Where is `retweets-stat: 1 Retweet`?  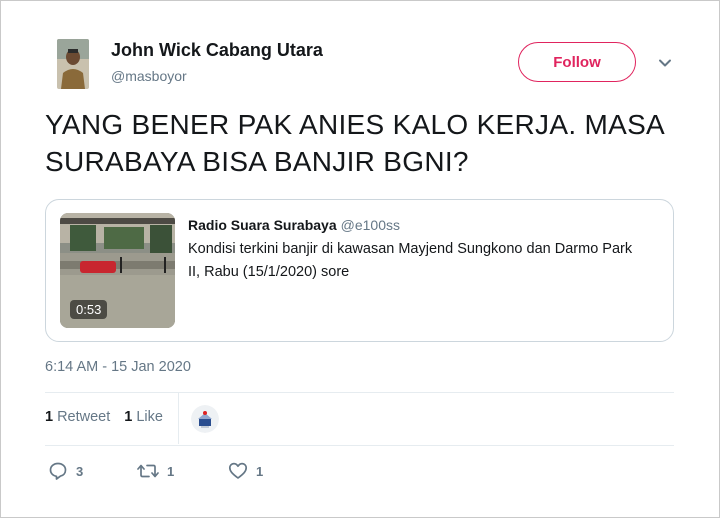
retweets-stat: 1 Retweet is located at coordinates (77, 417).